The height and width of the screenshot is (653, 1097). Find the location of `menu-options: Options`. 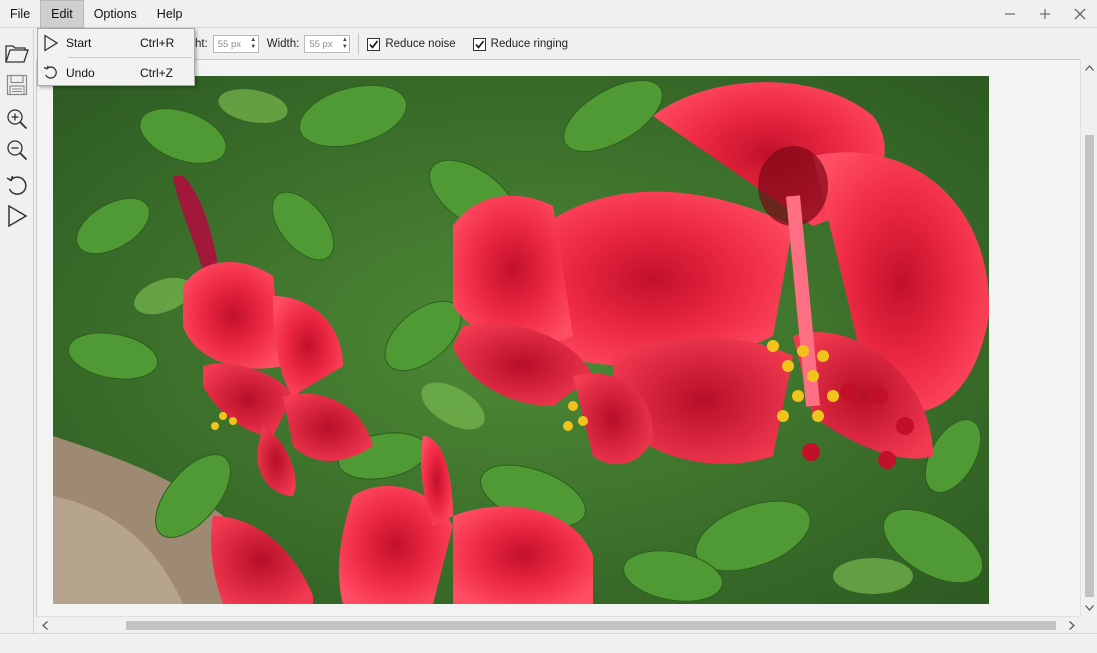

menu-options: Options is located at coordinates (115, 14).